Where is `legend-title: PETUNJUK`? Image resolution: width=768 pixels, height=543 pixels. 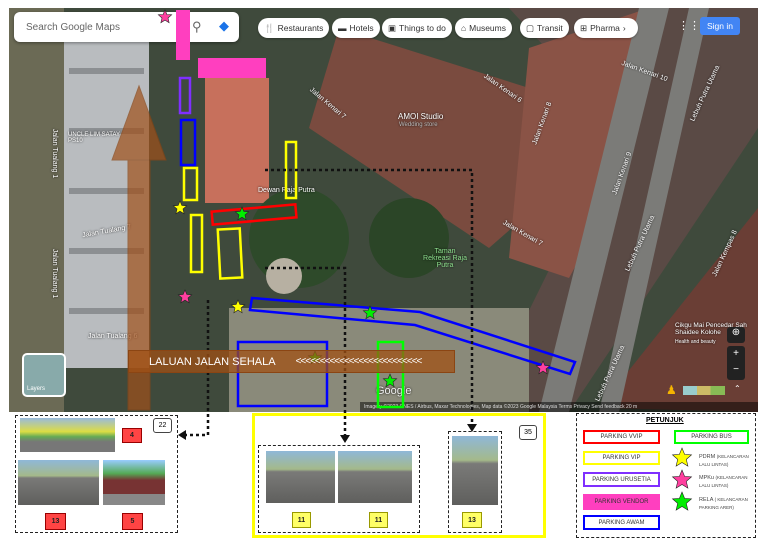 legend-title: PETUNJUK is located at coordinates (665, 420).